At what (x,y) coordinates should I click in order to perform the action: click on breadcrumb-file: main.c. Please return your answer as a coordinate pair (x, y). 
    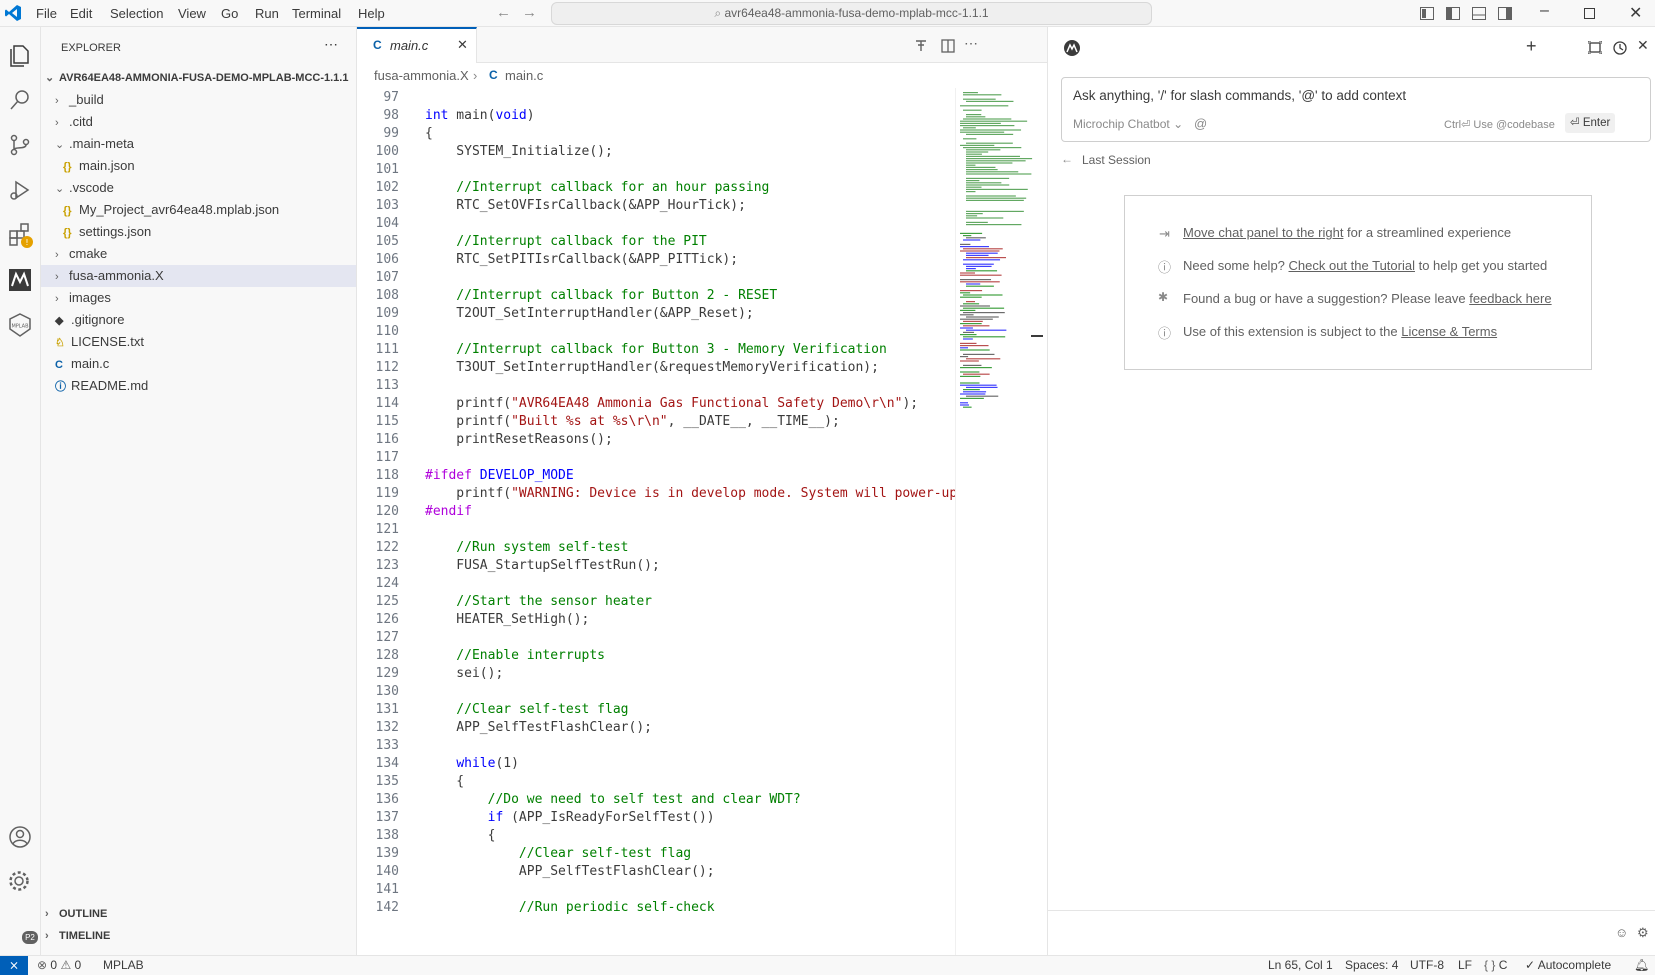
    Looking at the image, I should click on (524, 75).